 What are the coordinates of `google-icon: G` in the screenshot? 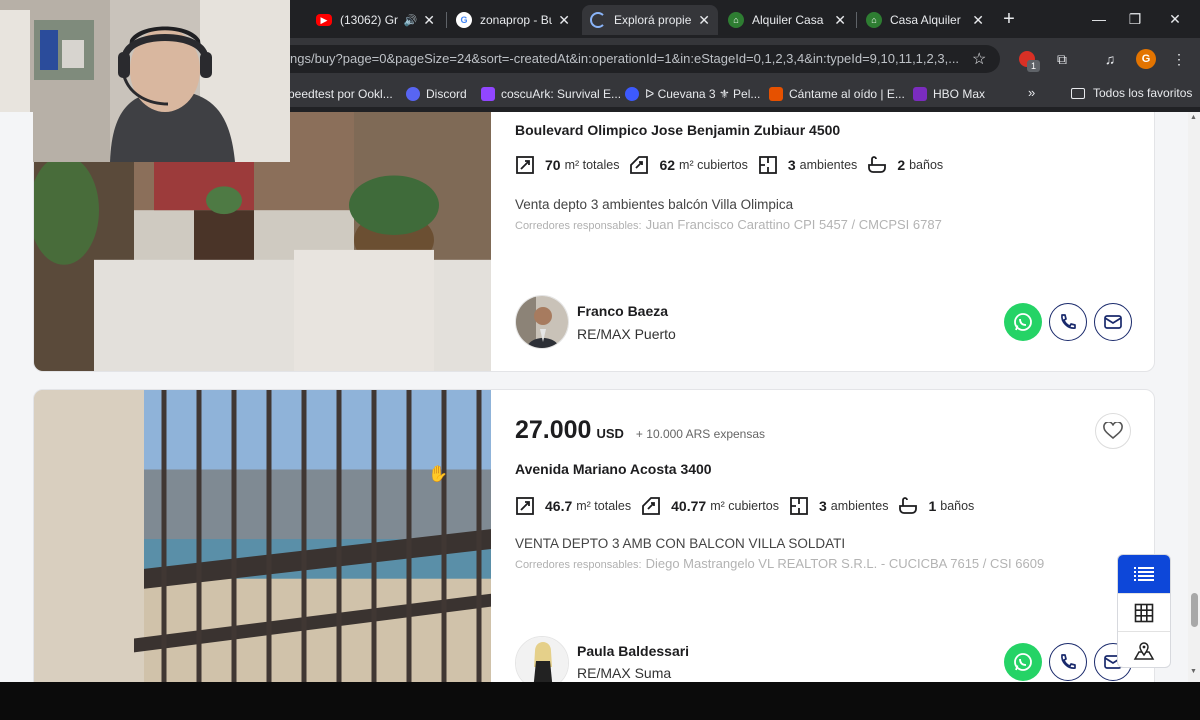 It's located at (464, 20).